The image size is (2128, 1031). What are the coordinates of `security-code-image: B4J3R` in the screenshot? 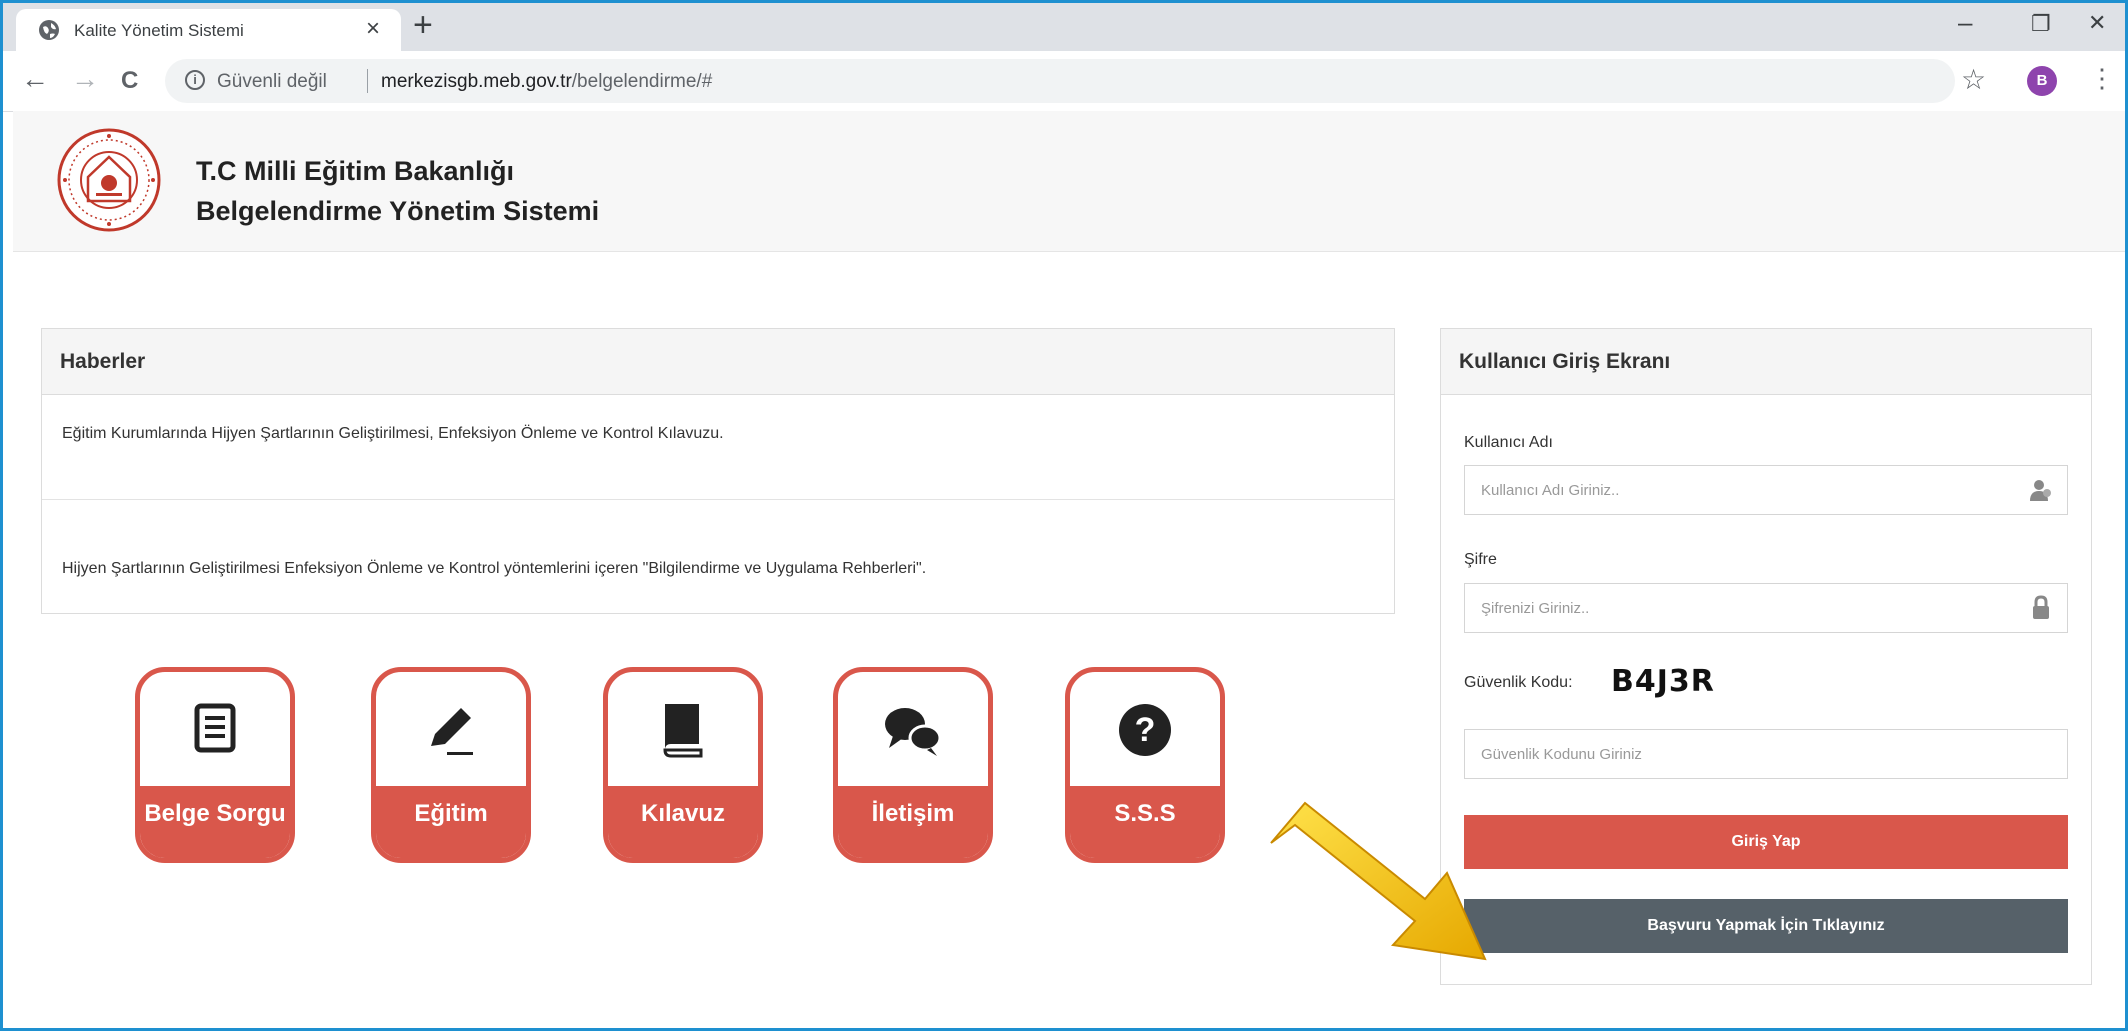 It's located at (1663, 681).